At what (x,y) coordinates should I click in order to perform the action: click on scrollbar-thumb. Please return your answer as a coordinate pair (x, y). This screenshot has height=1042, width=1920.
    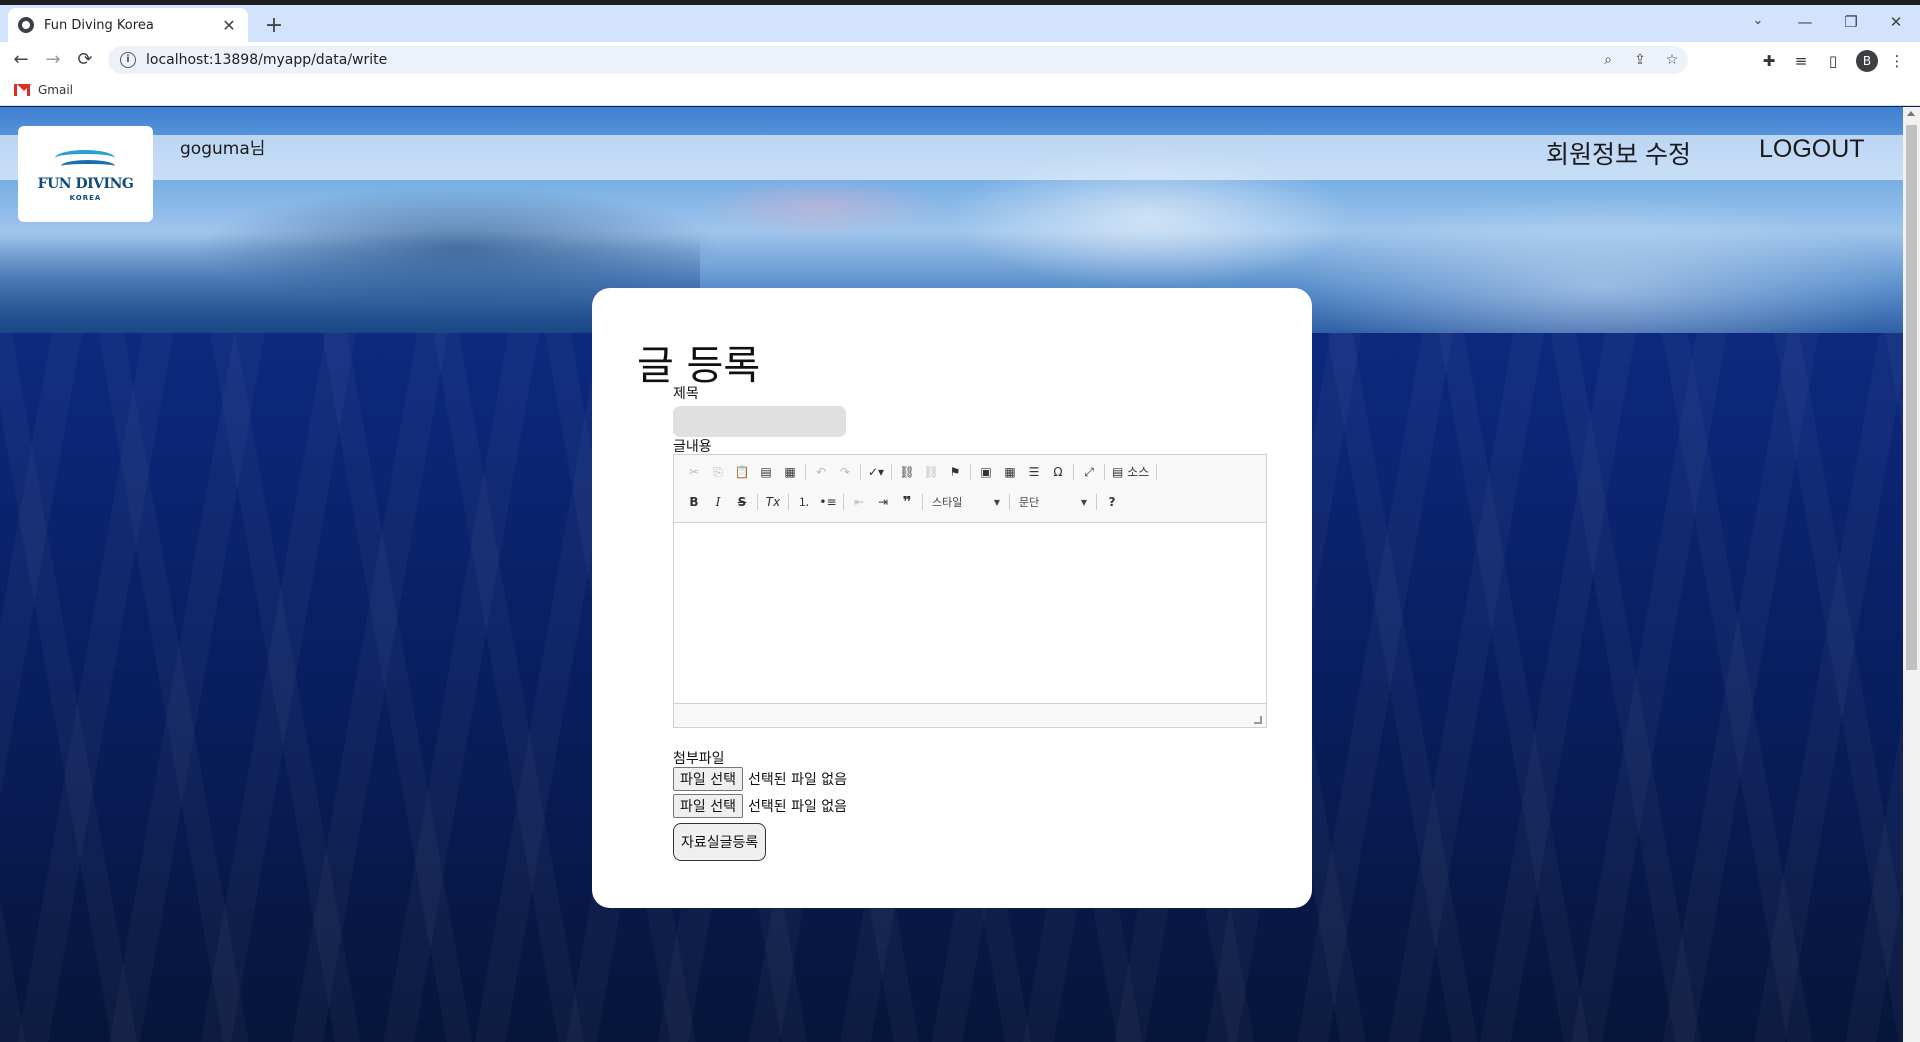
    Looking at the image, I should click on (1911, 397).